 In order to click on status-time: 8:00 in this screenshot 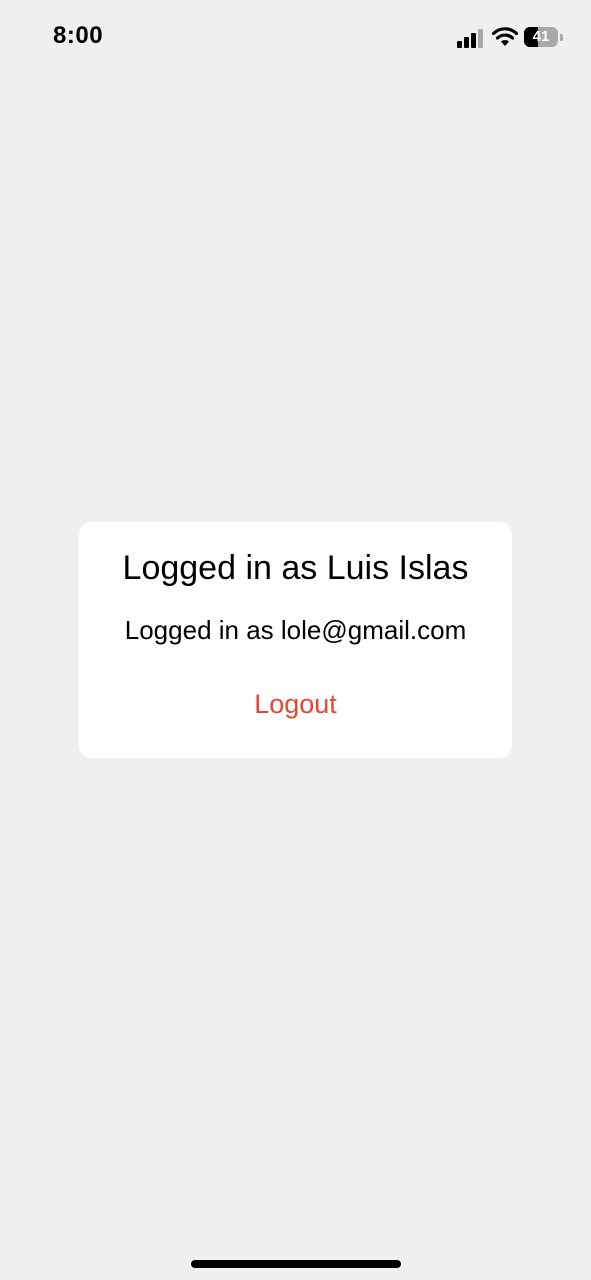, I will do `click(78, 35)`.